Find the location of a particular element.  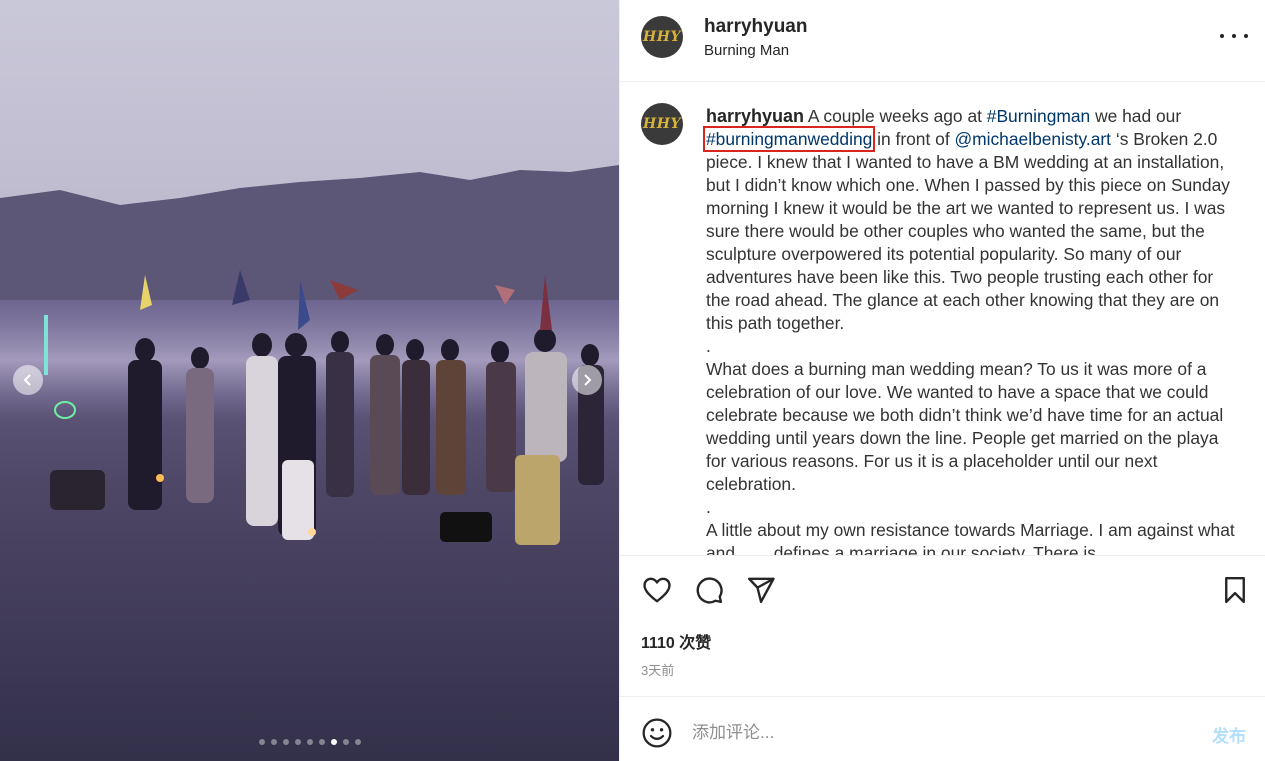

avatar: HHY is located at coordinates (662, 37).